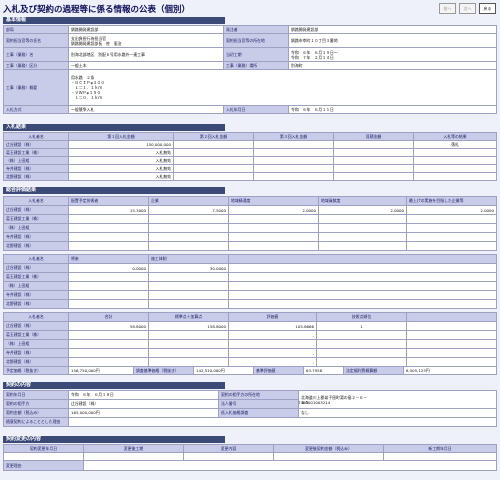 This screenshot has height=480, width=500. I want to click on col-header: 契約変更年月日, so click(43, 448).